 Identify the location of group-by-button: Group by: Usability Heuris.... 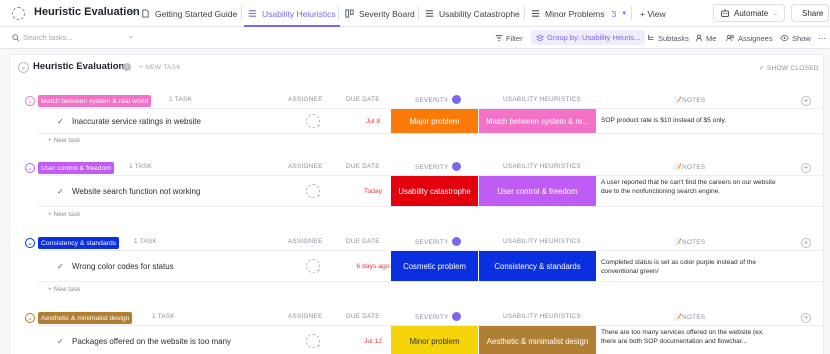
(588, 37).